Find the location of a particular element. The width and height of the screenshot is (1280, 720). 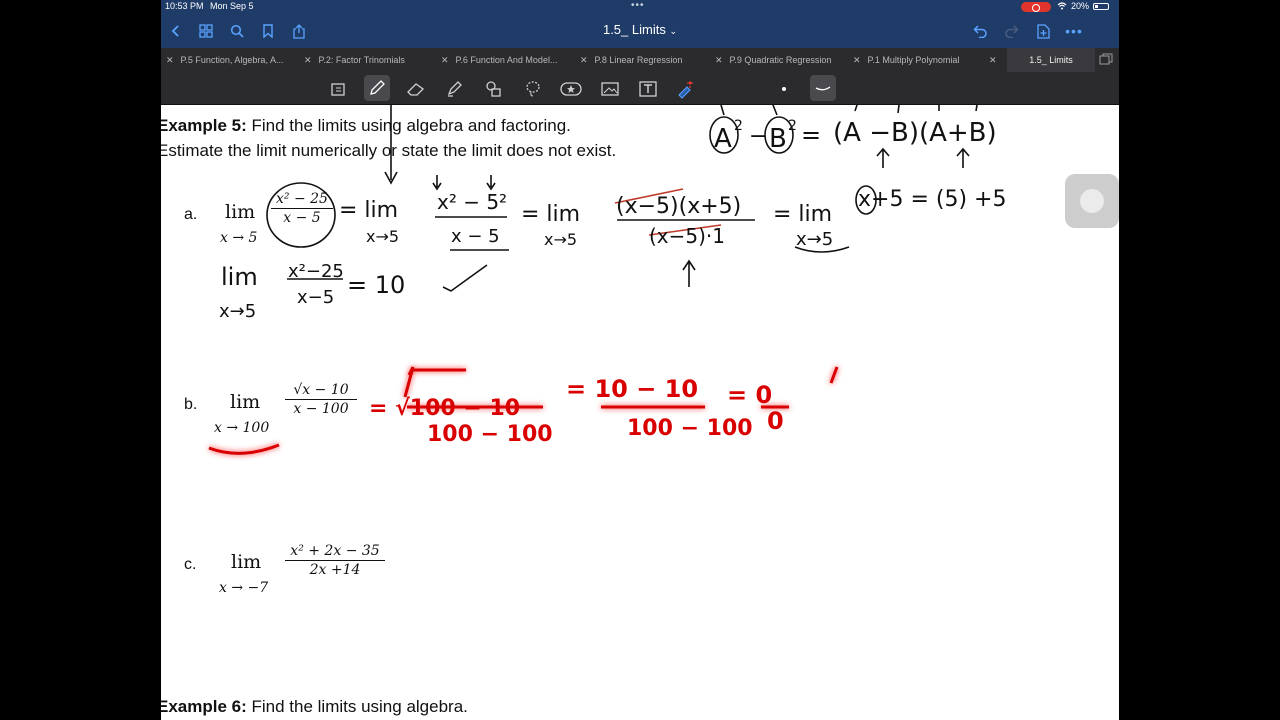

pen-tool-icon is located at coordinates (377, 88).